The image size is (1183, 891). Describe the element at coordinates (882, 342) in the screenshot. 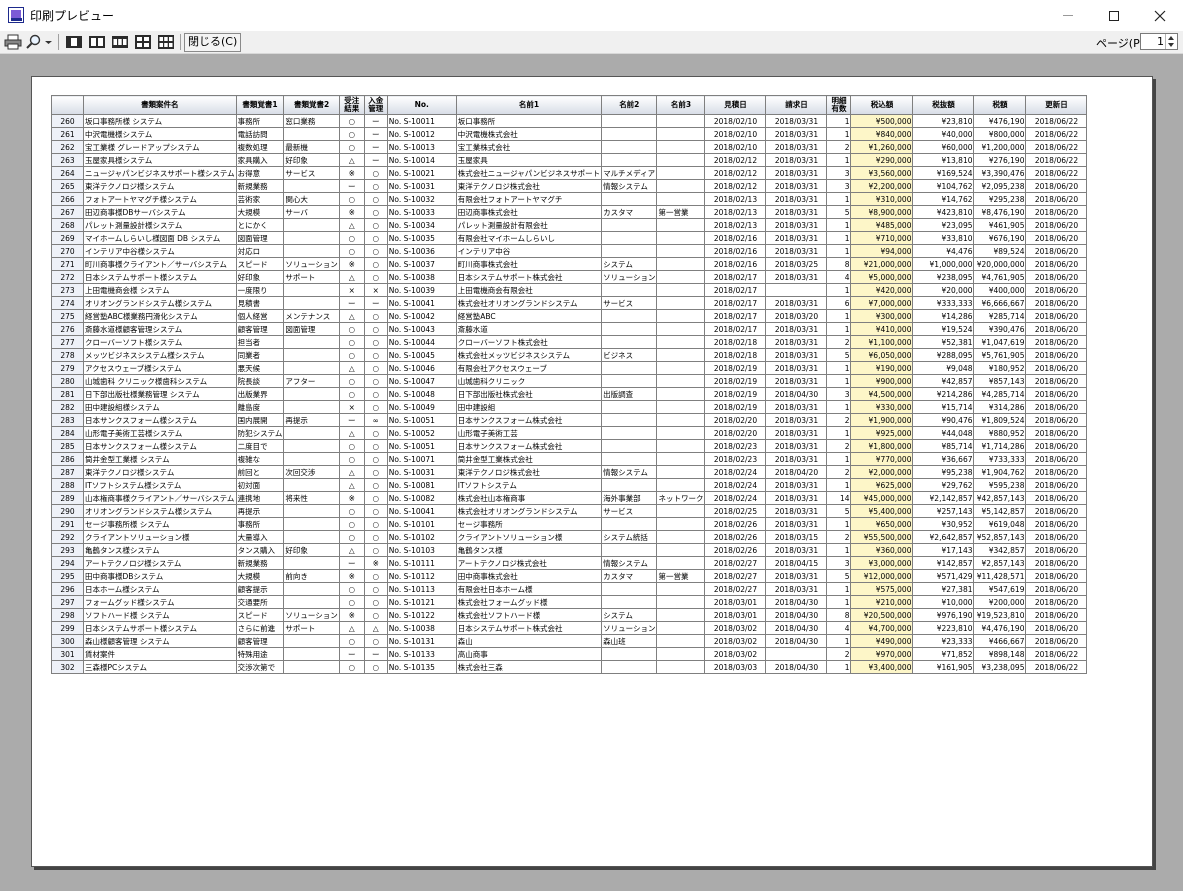

I see `table-cell: ¥1,100,000` at that location.